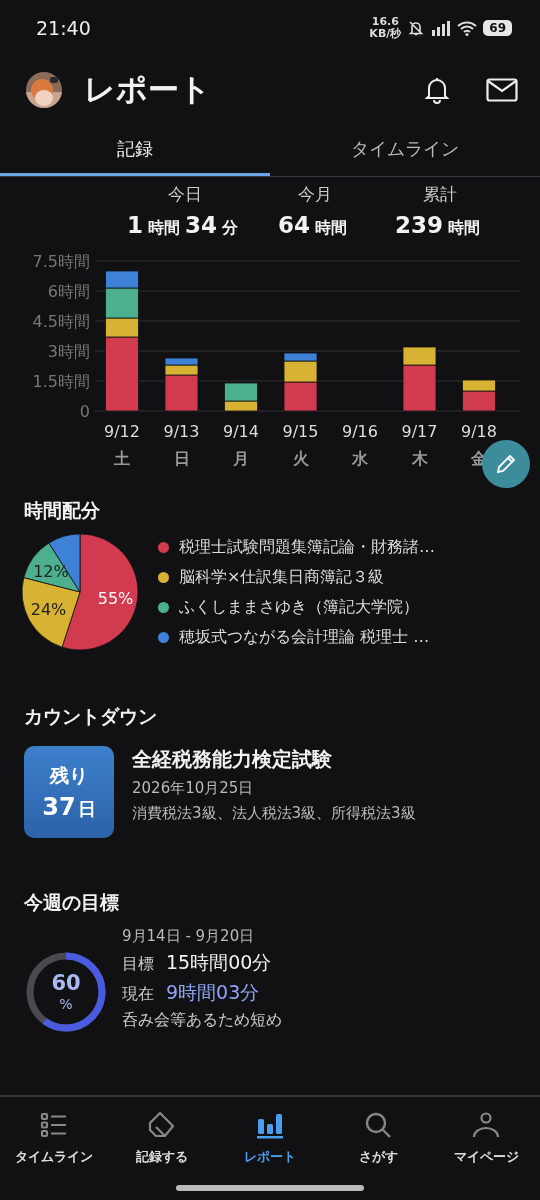 Image resolution: width=540 pixels, height=1200 pixels. I want to click on section-title: カウントダウン, so click(91, 716).